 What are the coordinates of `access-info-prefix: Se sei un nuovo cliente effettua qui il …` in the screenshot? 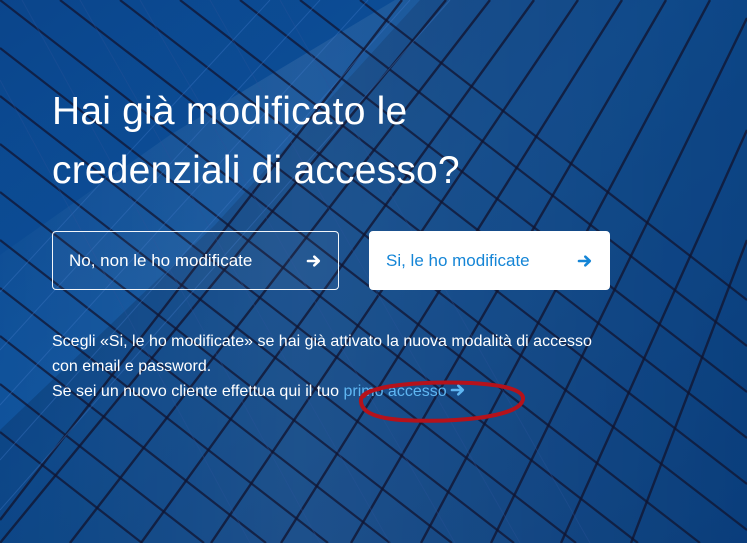 It's located at (196, 391).